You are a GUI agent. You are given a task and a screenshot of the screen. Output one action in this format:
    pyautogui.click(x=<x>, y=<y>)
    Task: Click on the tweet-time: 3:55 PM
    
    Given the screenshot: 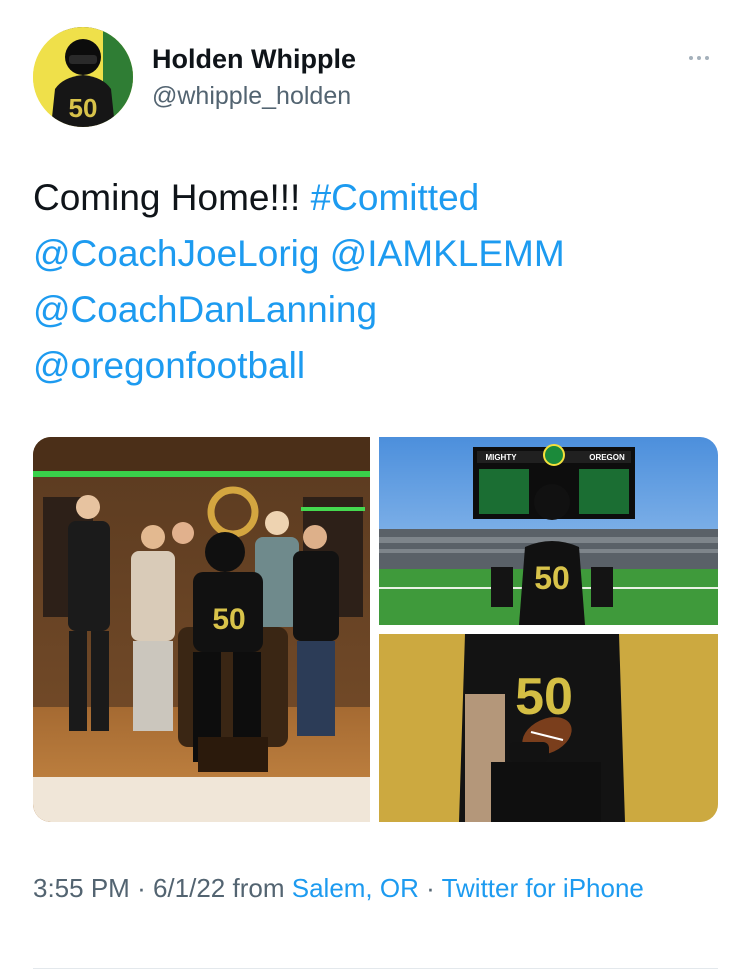 What is the action you would take?
    pyautogui.click(x=81, y=888)
    